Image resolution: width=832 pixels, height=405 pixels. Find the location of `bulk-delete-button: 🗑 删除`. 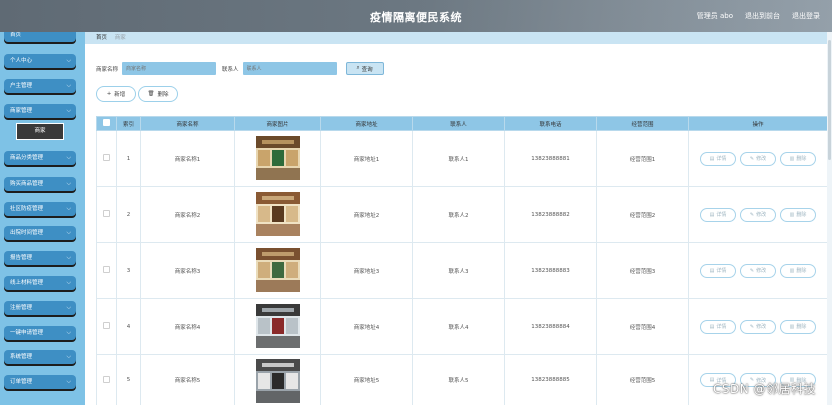

bulk-delete-button: 🗑 删除 is located at coordinates (158, 94).